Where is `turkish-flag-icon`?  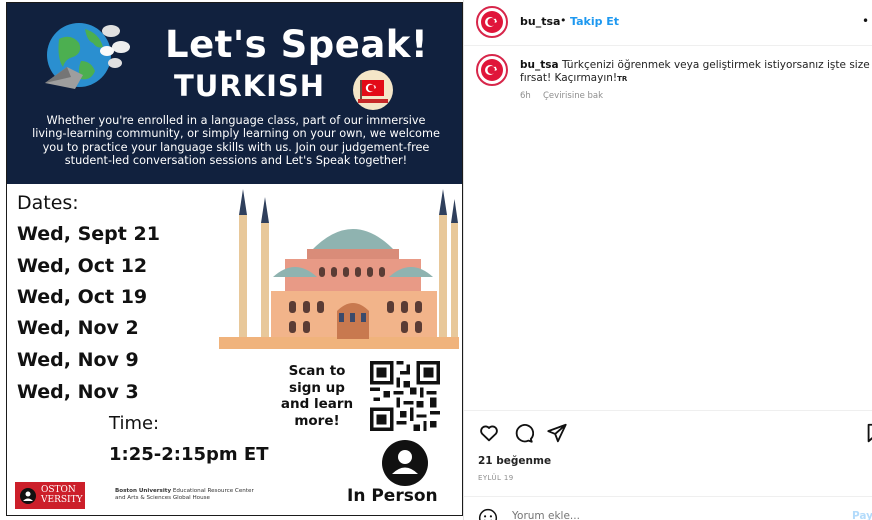
turkish-flag-icon is located at coordinates (373, 90).